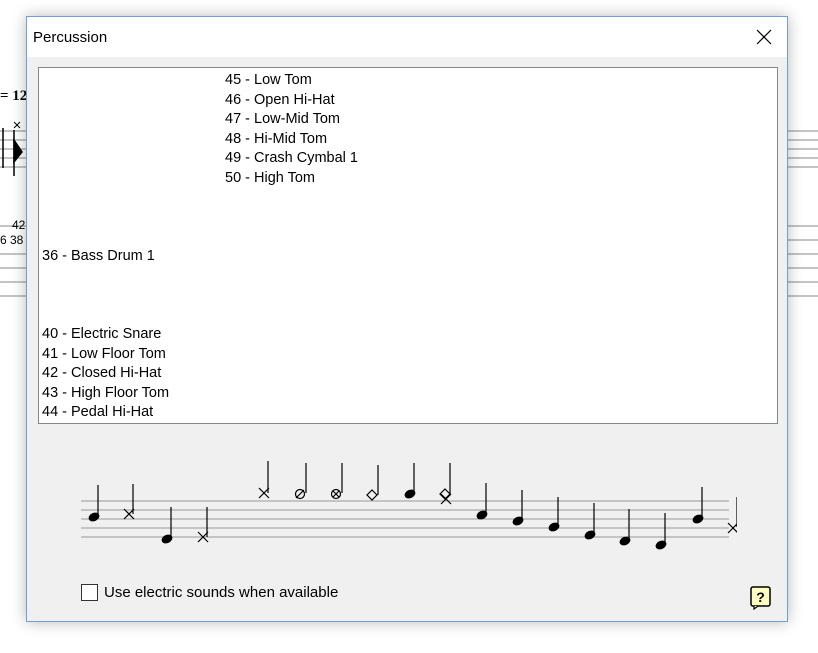 The height and width of the screenshot is (653, 818). Describe the element at coordinates (70, 37) in the screenshot. I see `dialog-title: Percussion` at that location.